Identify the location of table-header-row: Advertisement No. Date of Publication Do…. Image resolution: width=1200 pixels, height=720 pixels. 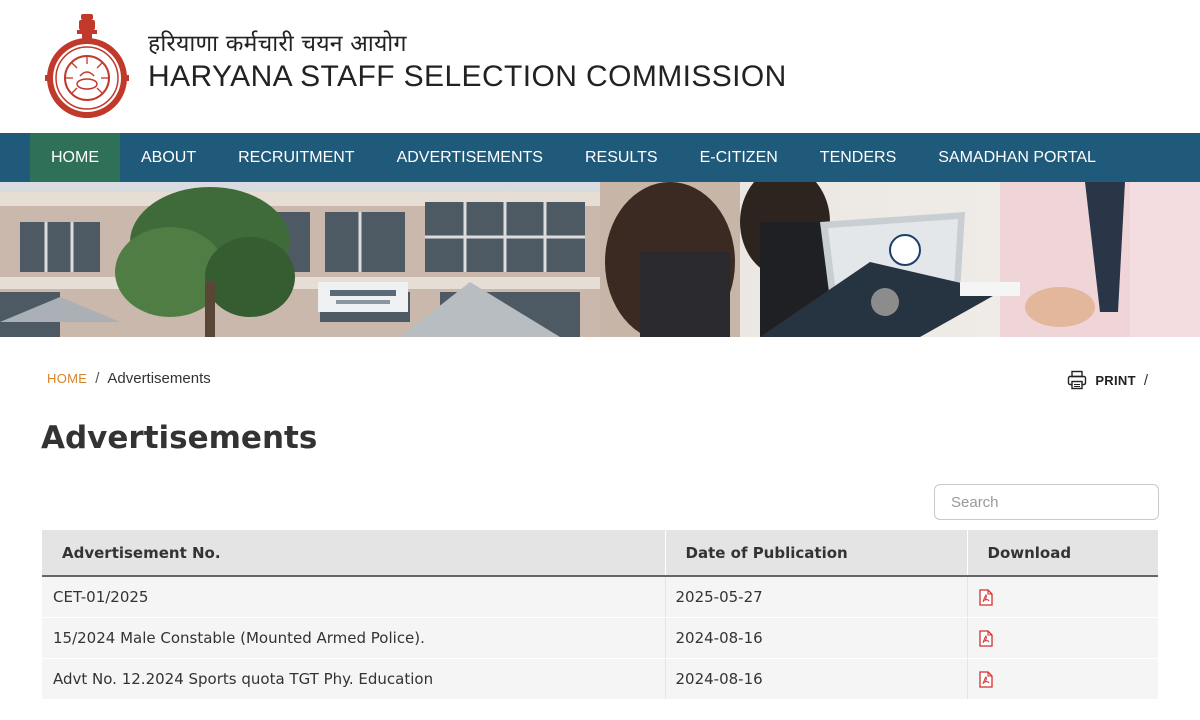
(600, 553).